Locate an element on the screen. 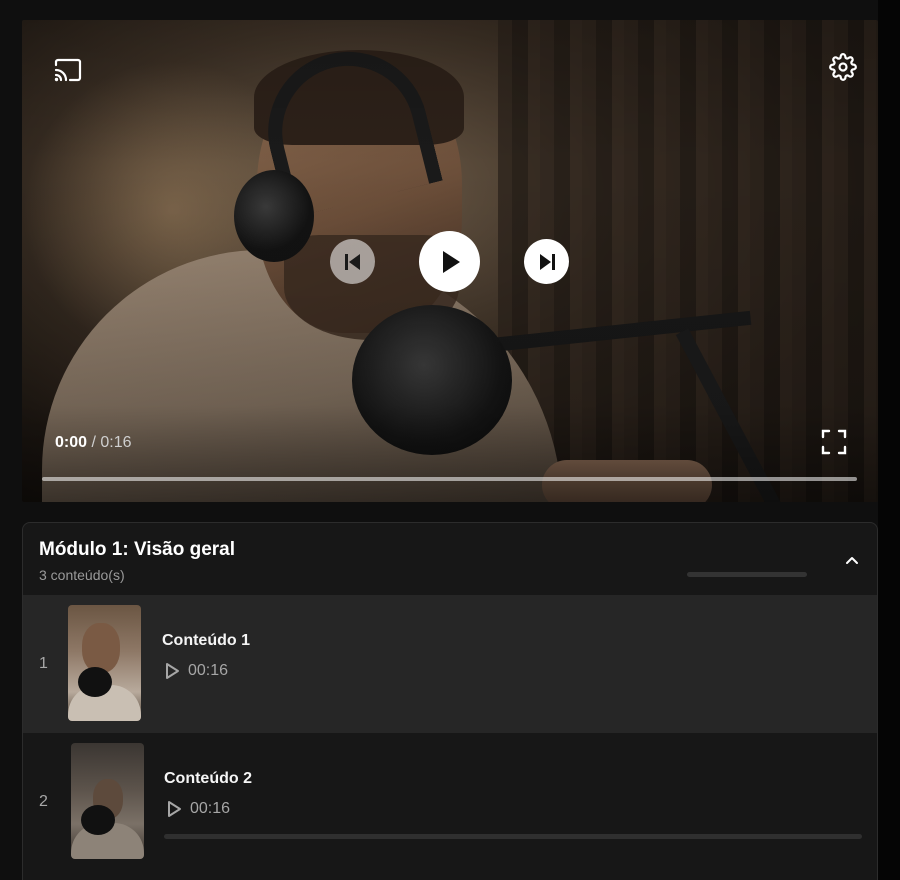 This screenshot has width=900, height=880. settings-button is located at coordinates (843, 67).